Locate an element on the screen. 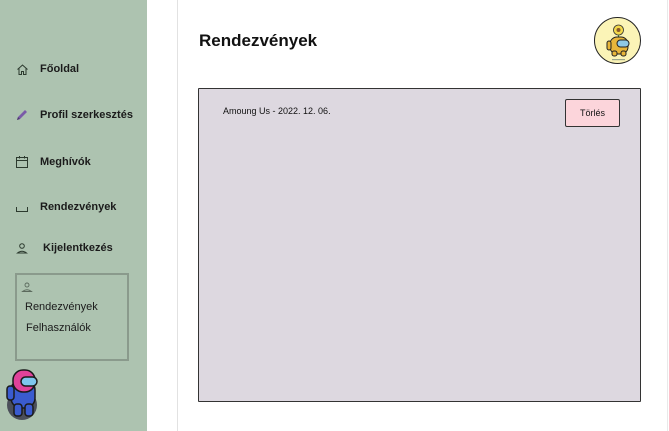 The height and width of the screenshot is (431, 669). sidebar-item-home: Főoldal is located at coordinates (46, 69).